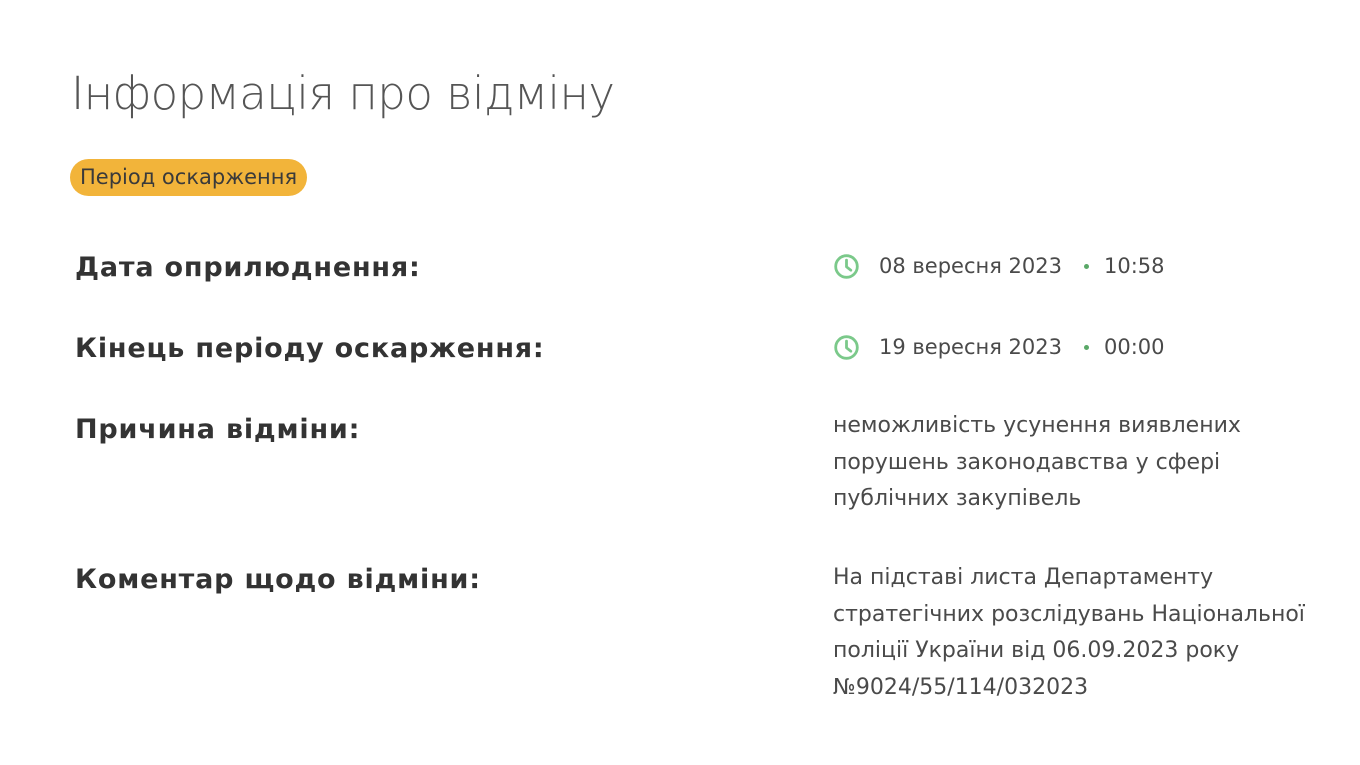 Image resolution: width=1360 pixels, height=765 pixels. Describe the element at coordinates (248, 267) in the screenshot. I see `publication-date-label: Дата оприлюднення:` at that location.